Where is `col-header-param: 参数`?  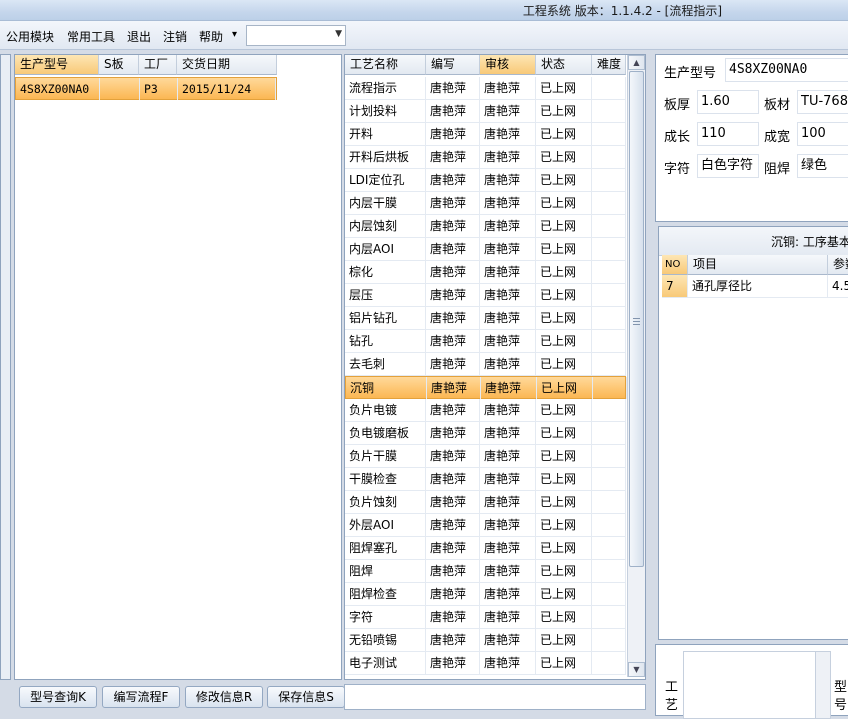 col-header-param: 参数 is located at coordinates (838, 265).